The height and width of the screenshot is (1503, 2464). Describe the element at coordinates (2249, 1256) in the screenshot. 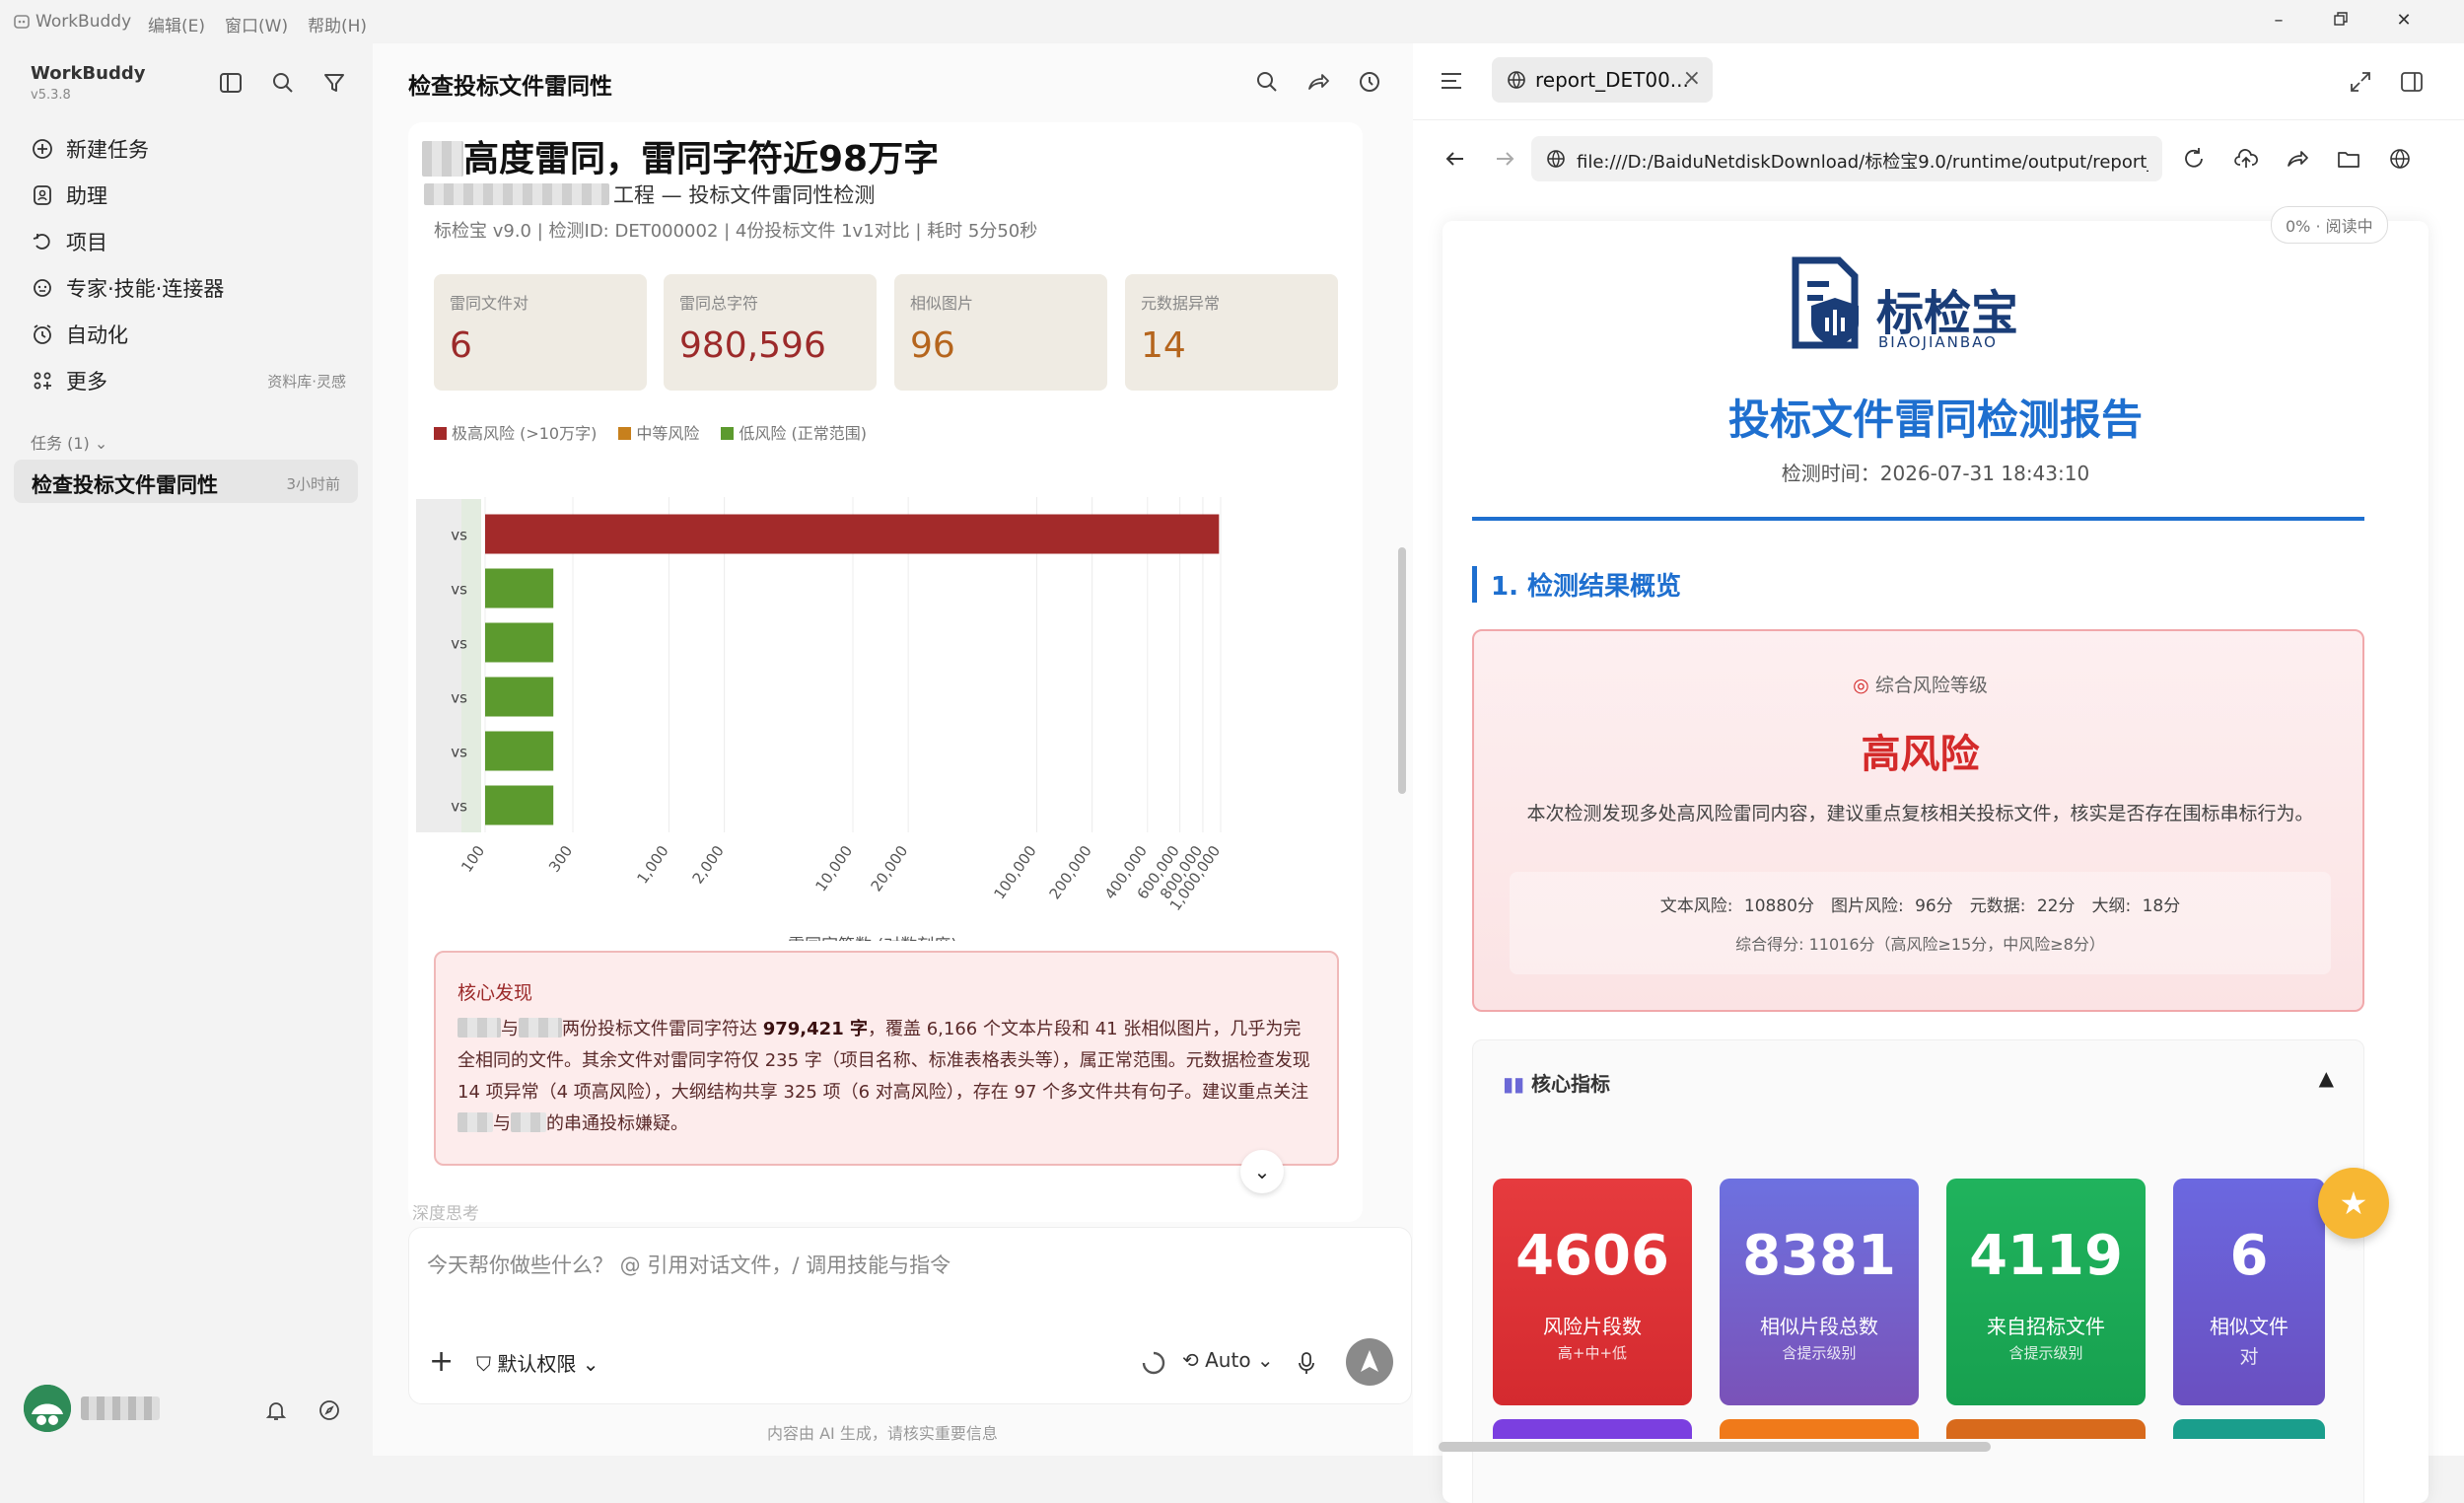

I see `kpi-value: 6` at that location.